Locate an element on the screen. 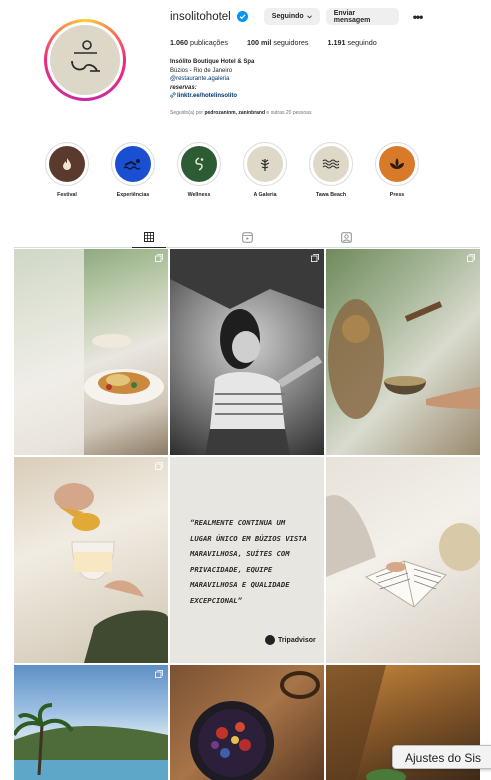  grid-icon is located at coordinates (149, 236).